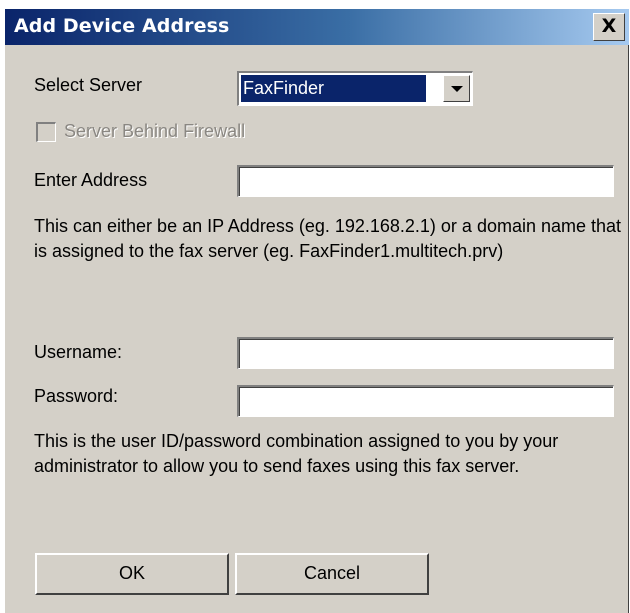 This screenshot has width=630, height=613. What do you see at coordinates (333, 88) in the screenshot?
I see `server-select-value: FaxFinder` at bounding box center [333, 88].